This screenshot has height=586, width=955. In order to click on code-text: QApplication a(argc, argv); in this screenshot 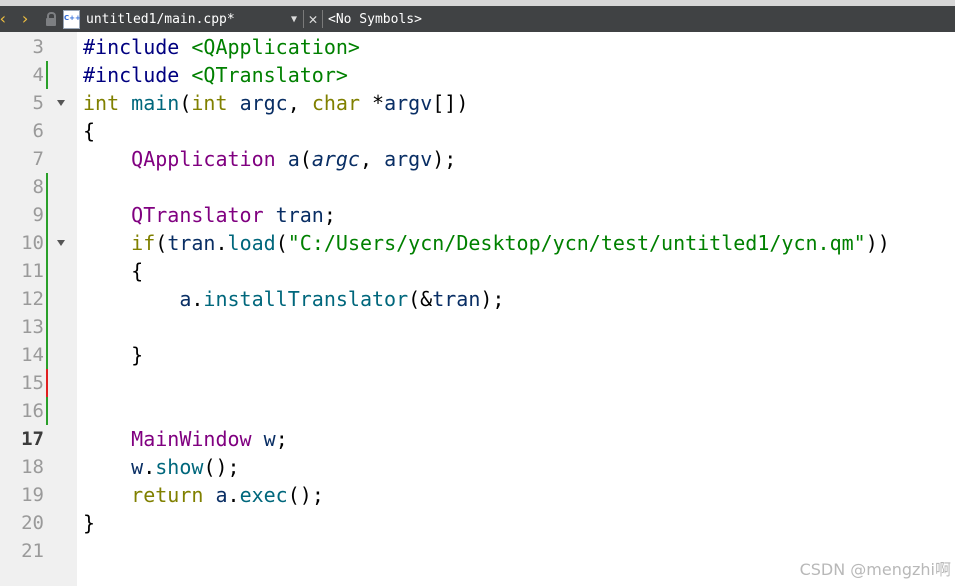, I will do `click(269, 159)`.